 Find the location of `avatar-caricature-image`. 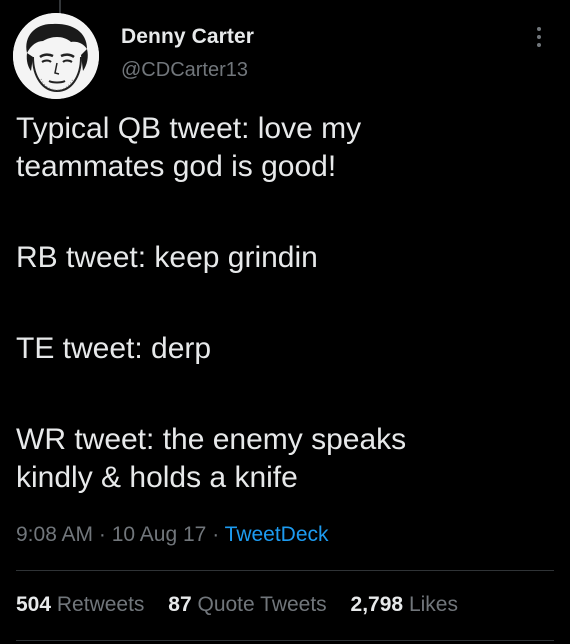

avatar-caricature-image is located at coordinates (56, 56).